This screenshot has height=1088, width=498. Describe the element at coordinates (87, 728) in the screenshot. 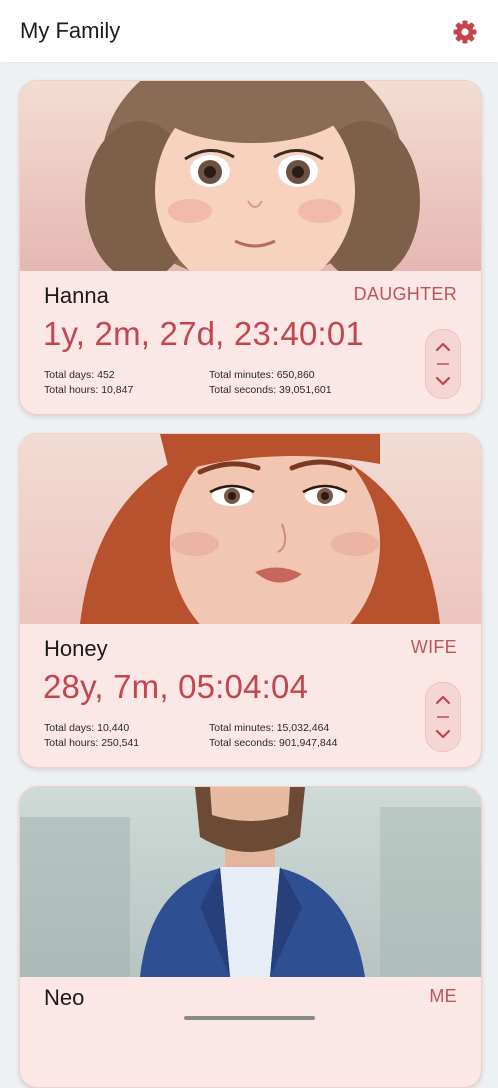

I see `total-days: Total days: 10,440` at that location.